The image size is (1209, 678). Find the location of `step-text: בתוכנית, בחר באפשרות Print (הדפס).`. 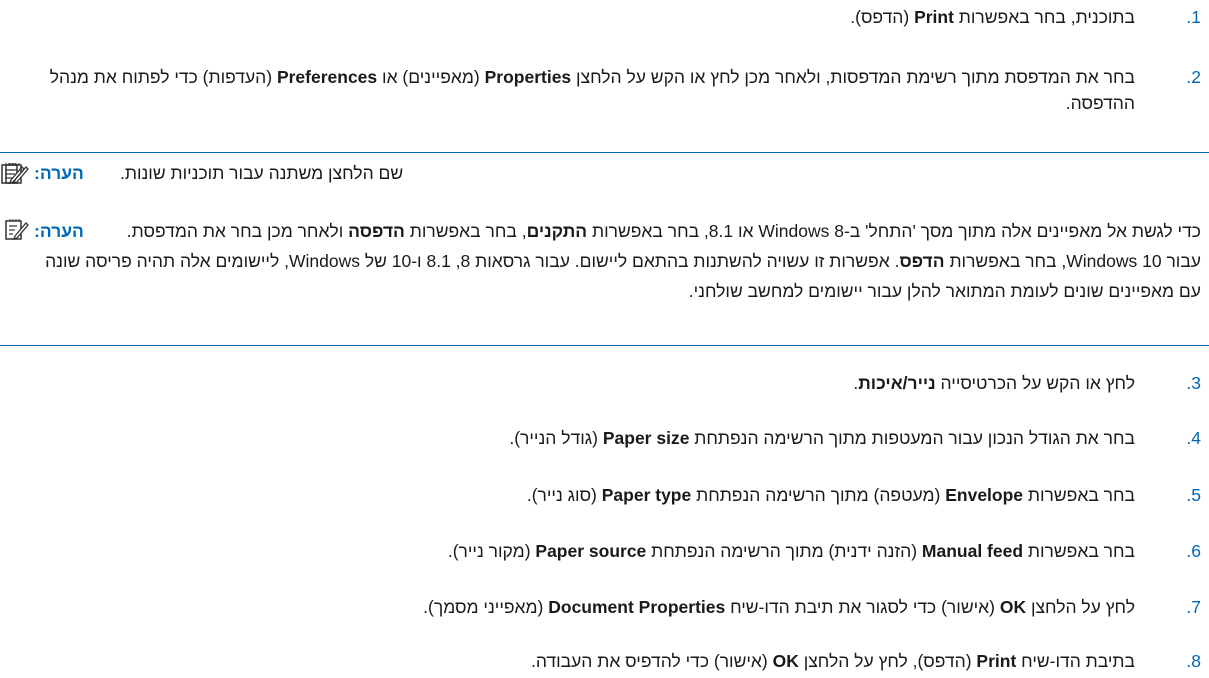

step-text: בתוכנית, בחר באפשרות Print (הדפס). is located at coordinates (992, 17).